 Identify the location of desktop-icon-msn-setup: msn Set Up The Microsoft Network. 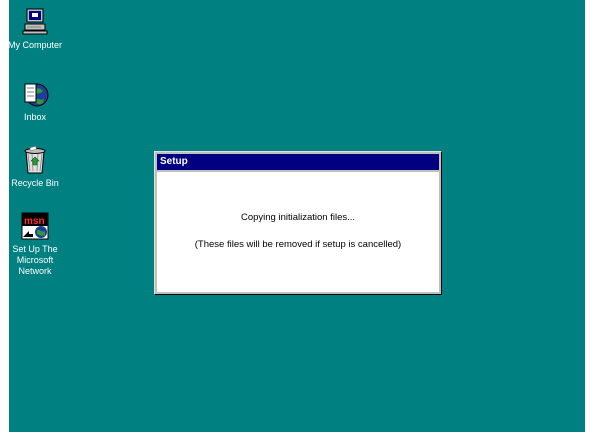
(39, 243).